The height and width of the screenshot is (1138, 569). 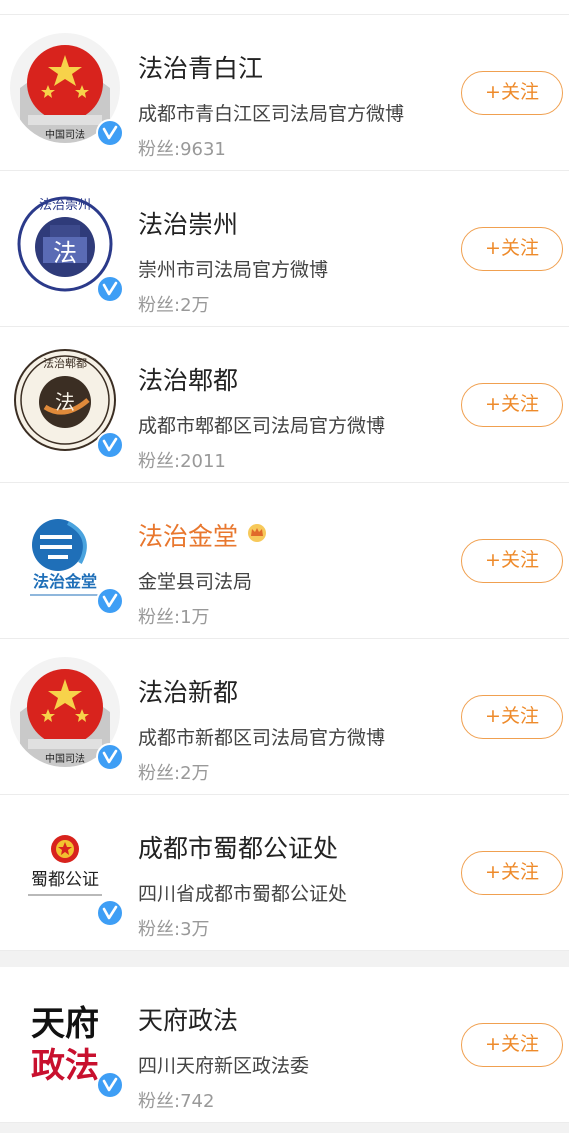 I want to click on account-description: 成都市郫都区司法局官方微博, so click(x=262, y=426).